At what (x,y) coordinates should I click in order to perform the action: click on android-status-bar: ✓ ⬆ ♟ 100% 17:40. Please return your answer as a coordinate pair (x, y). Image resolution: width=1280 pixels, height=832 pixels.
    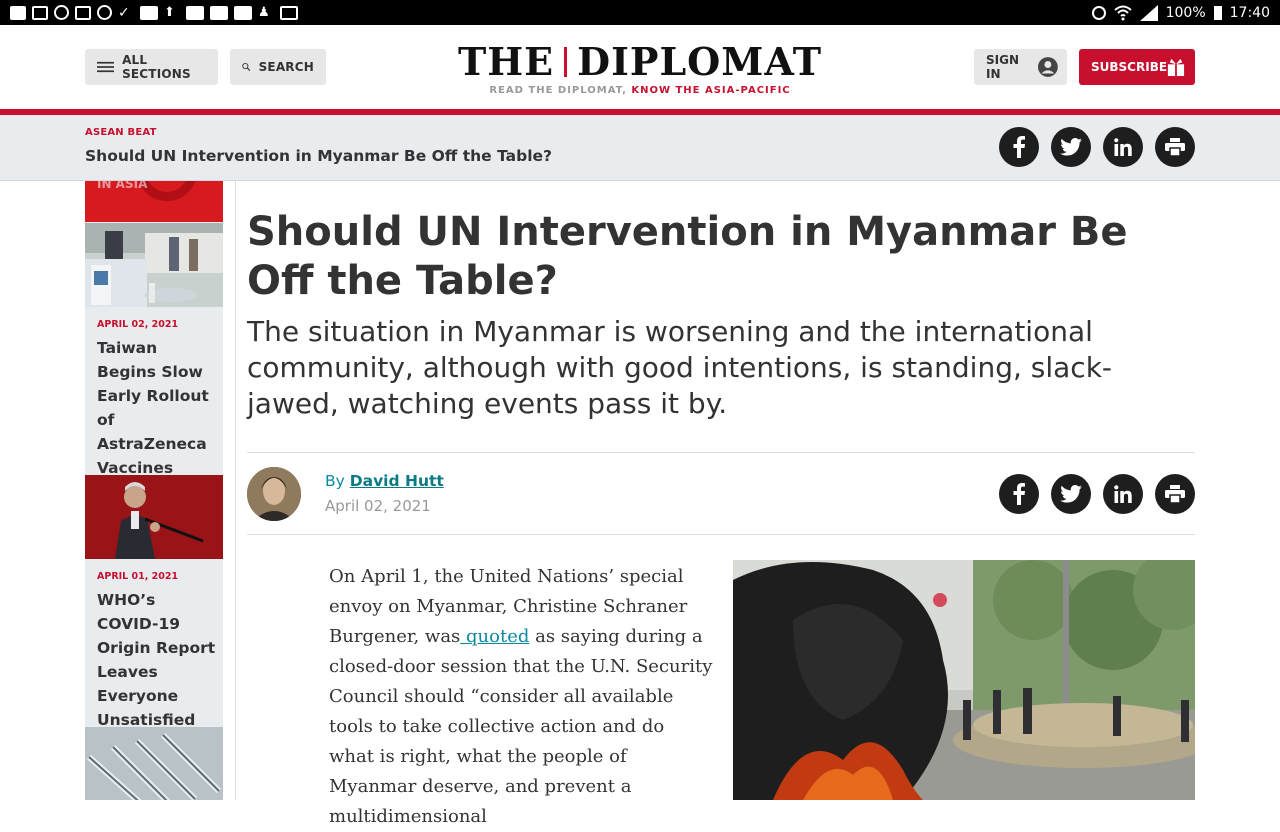
    Looking at the image, I should click on (640, 12).